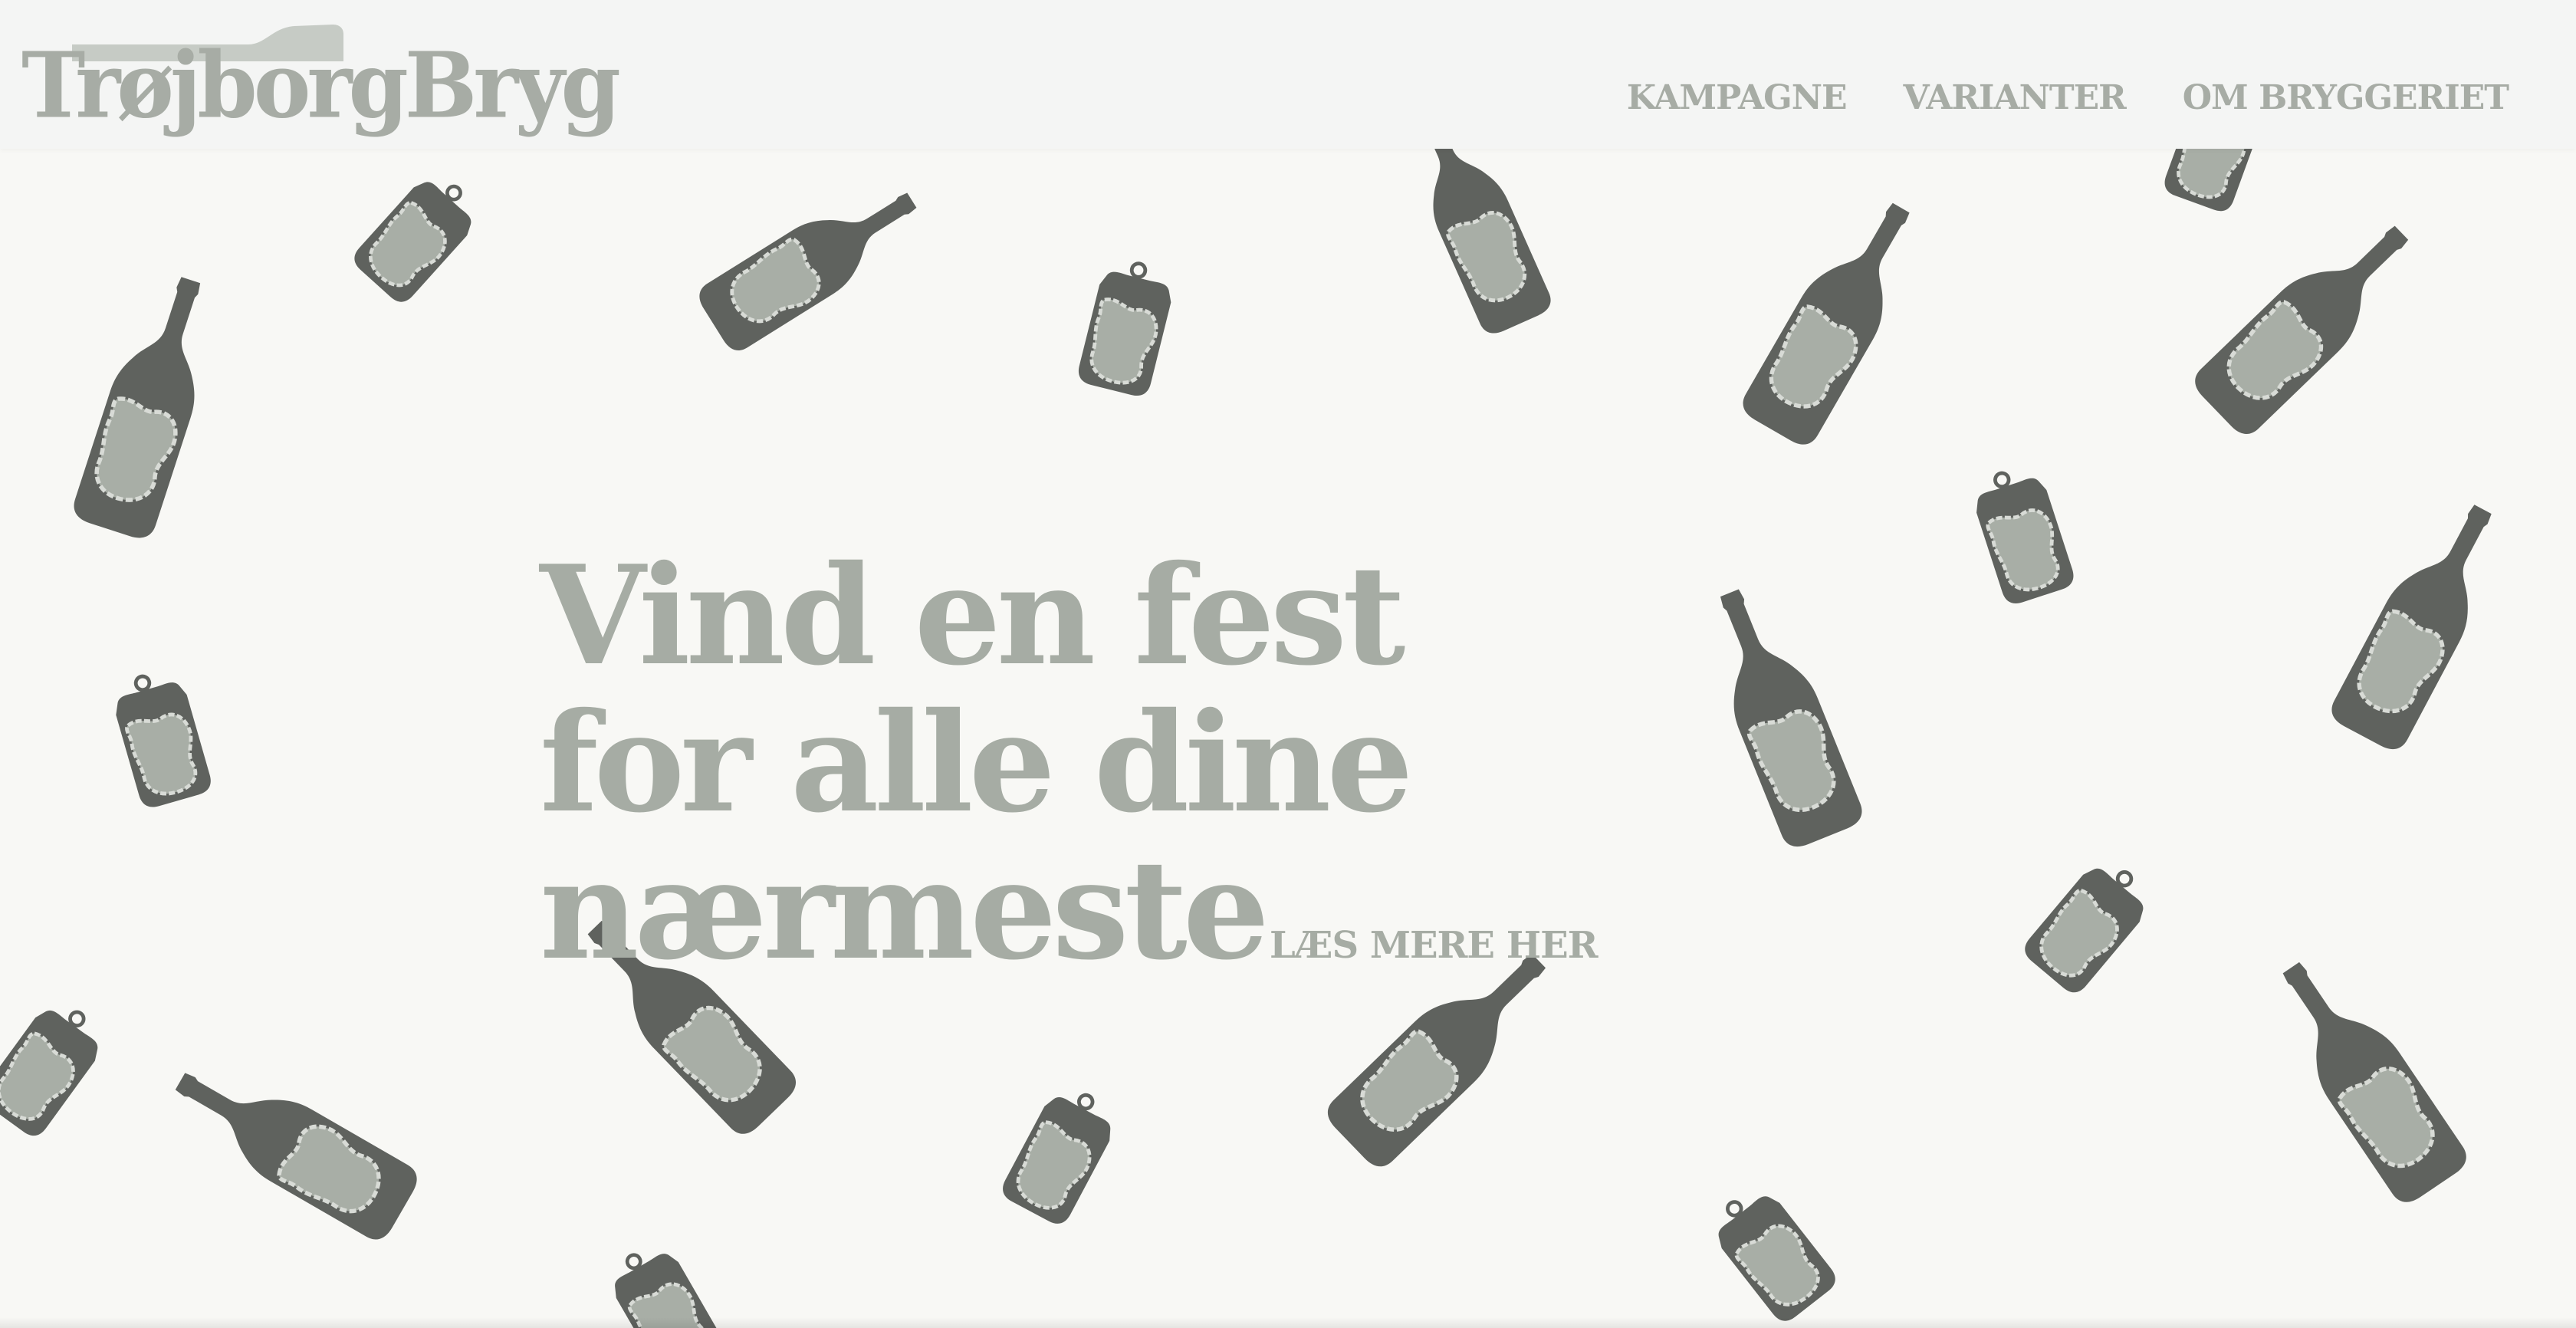 This screenshot has height=1328, width=2576. I want to click on nav-link-om-bryggeriet: OM BRYGGERIET, so click(2346, 97).